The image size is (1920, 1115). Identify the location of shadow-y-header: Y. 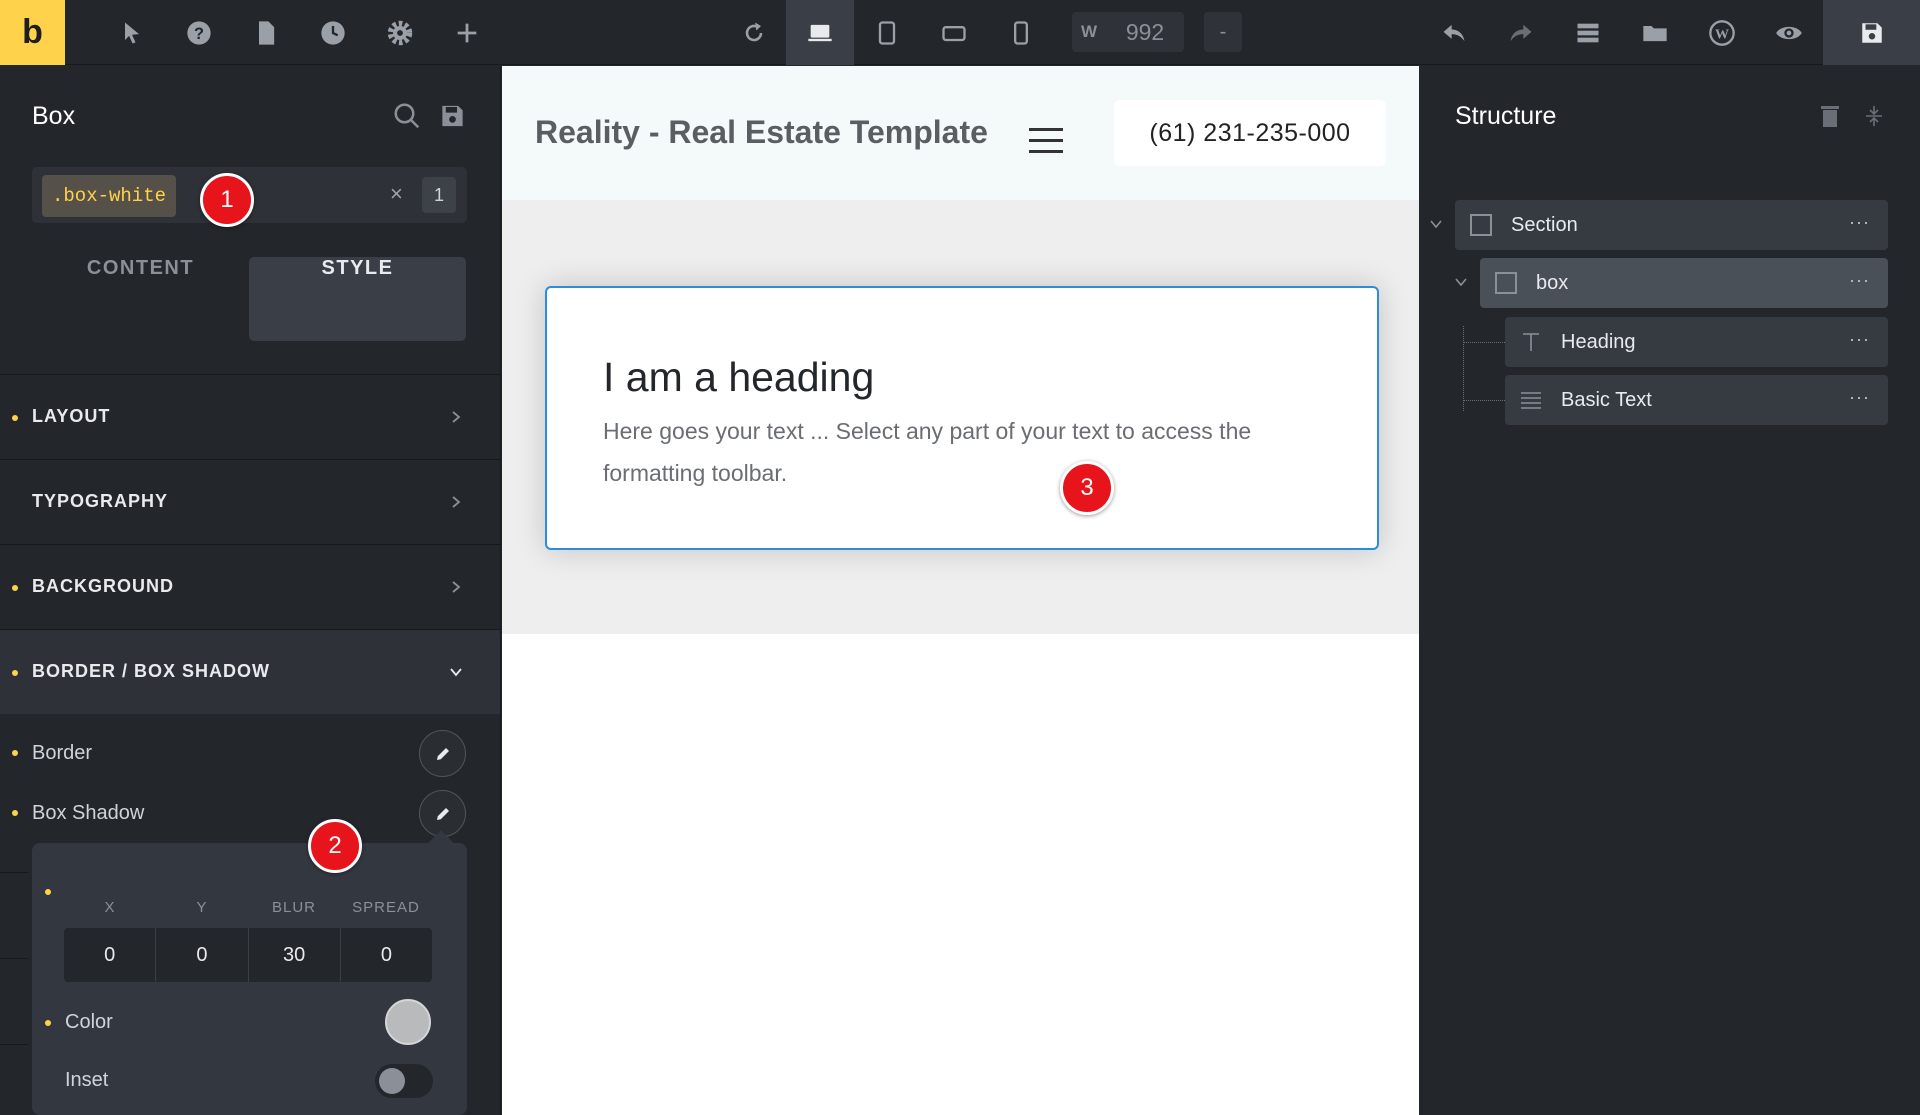
(202, 907).